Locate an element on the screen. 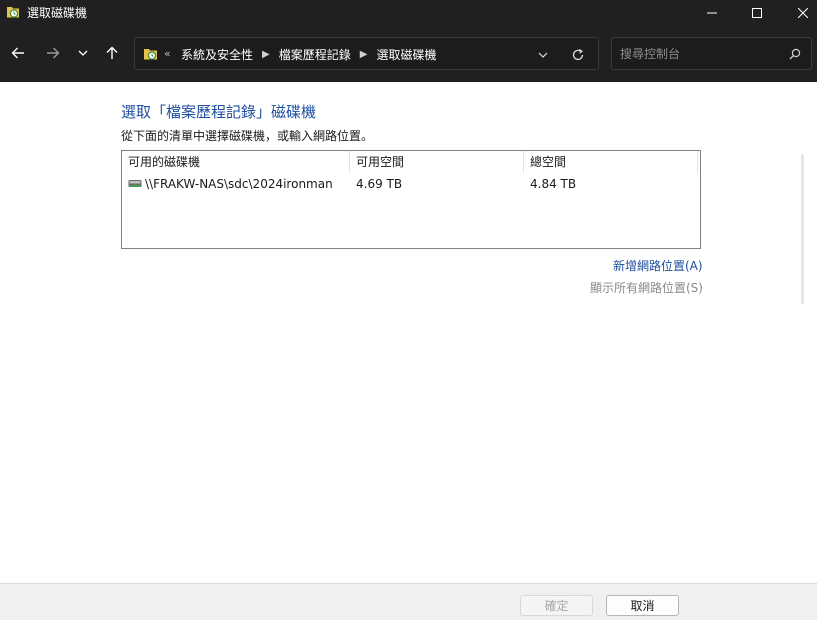  close-icon is located at coordinates (803, 12).